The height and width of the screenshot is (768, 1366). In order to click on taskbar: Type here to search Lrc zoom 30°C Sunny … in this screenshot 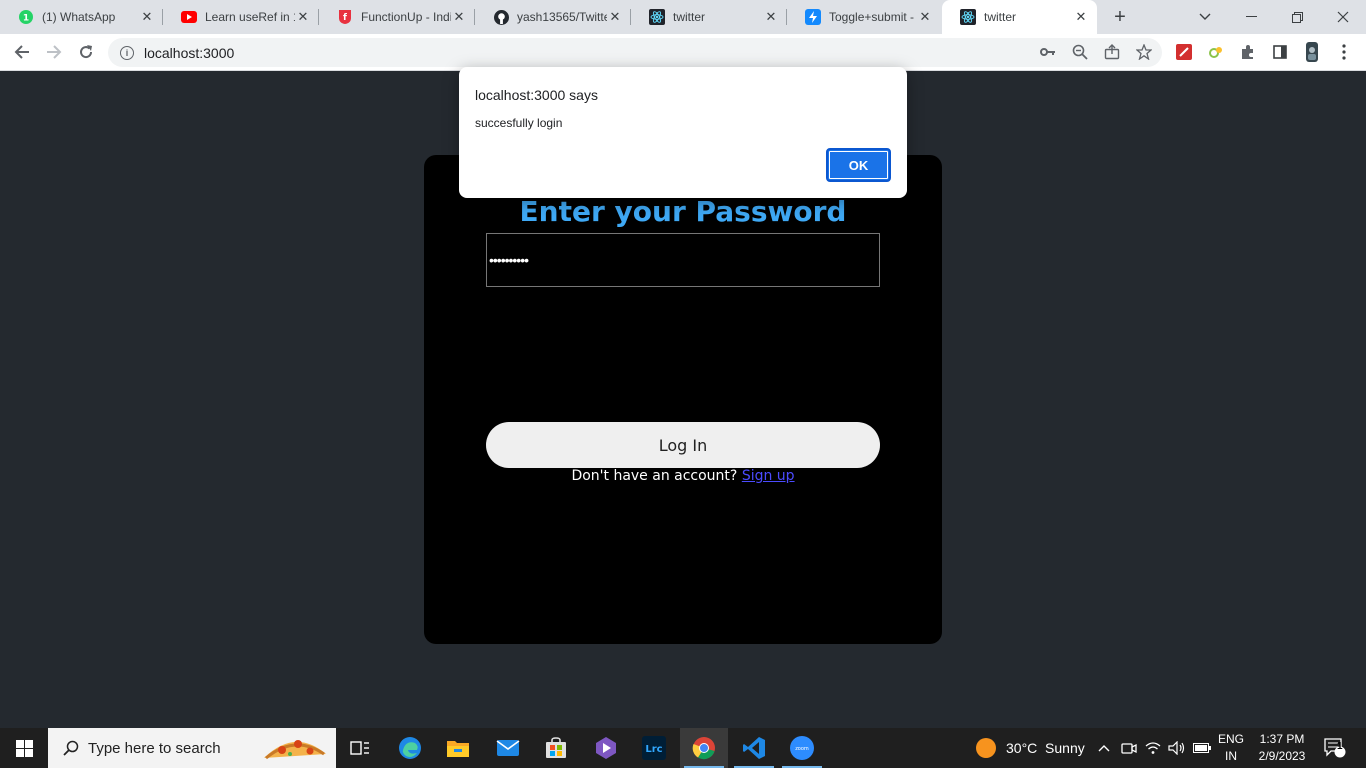, I will do `click(683, 748)`.